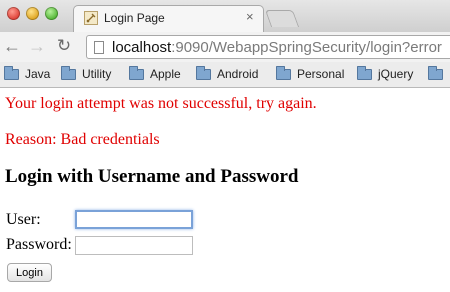 This screenshot has height=292, width=450. Describe the element at coordinates (134, 18) in the screenshot. I see `tab-title: Login Page` at that location.